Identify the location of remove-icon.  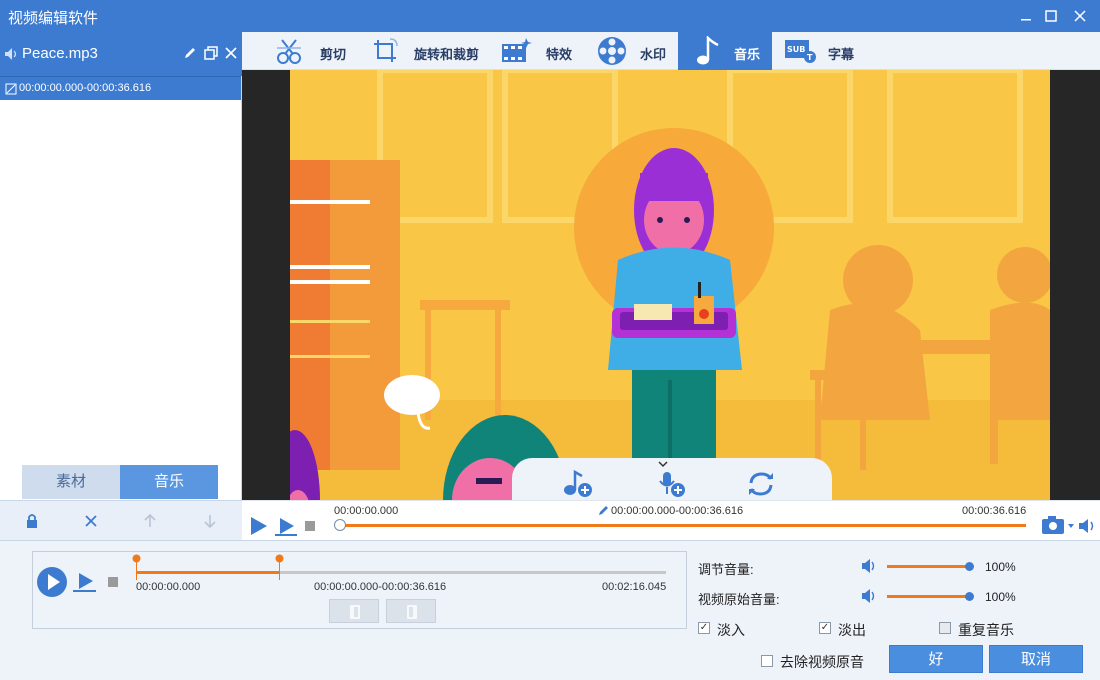
(231, 53).